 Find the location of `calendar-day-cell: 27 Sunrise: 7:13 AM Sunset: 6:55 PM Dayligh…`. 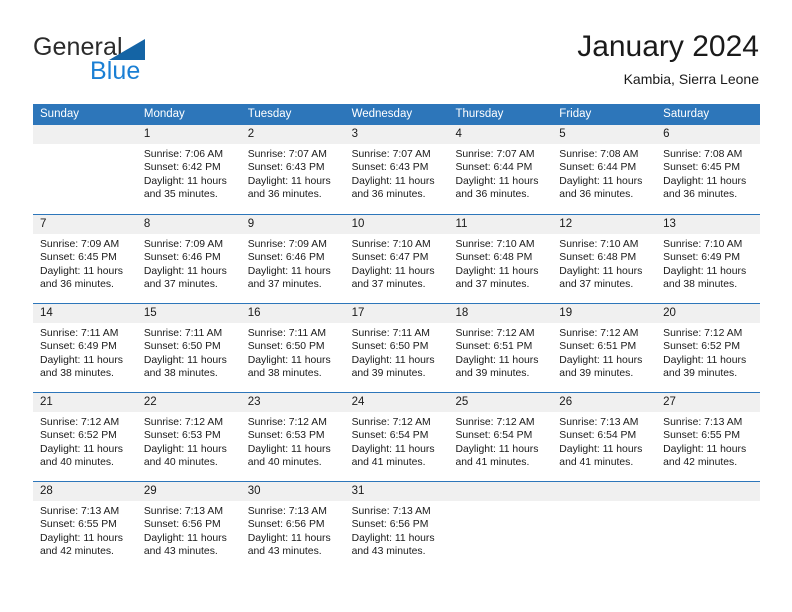

calendar-day-cell: 27 Sunrise: 7:13 AM Sunset: 6:55 PM Dayligh… is located at coordinates (708, 437).